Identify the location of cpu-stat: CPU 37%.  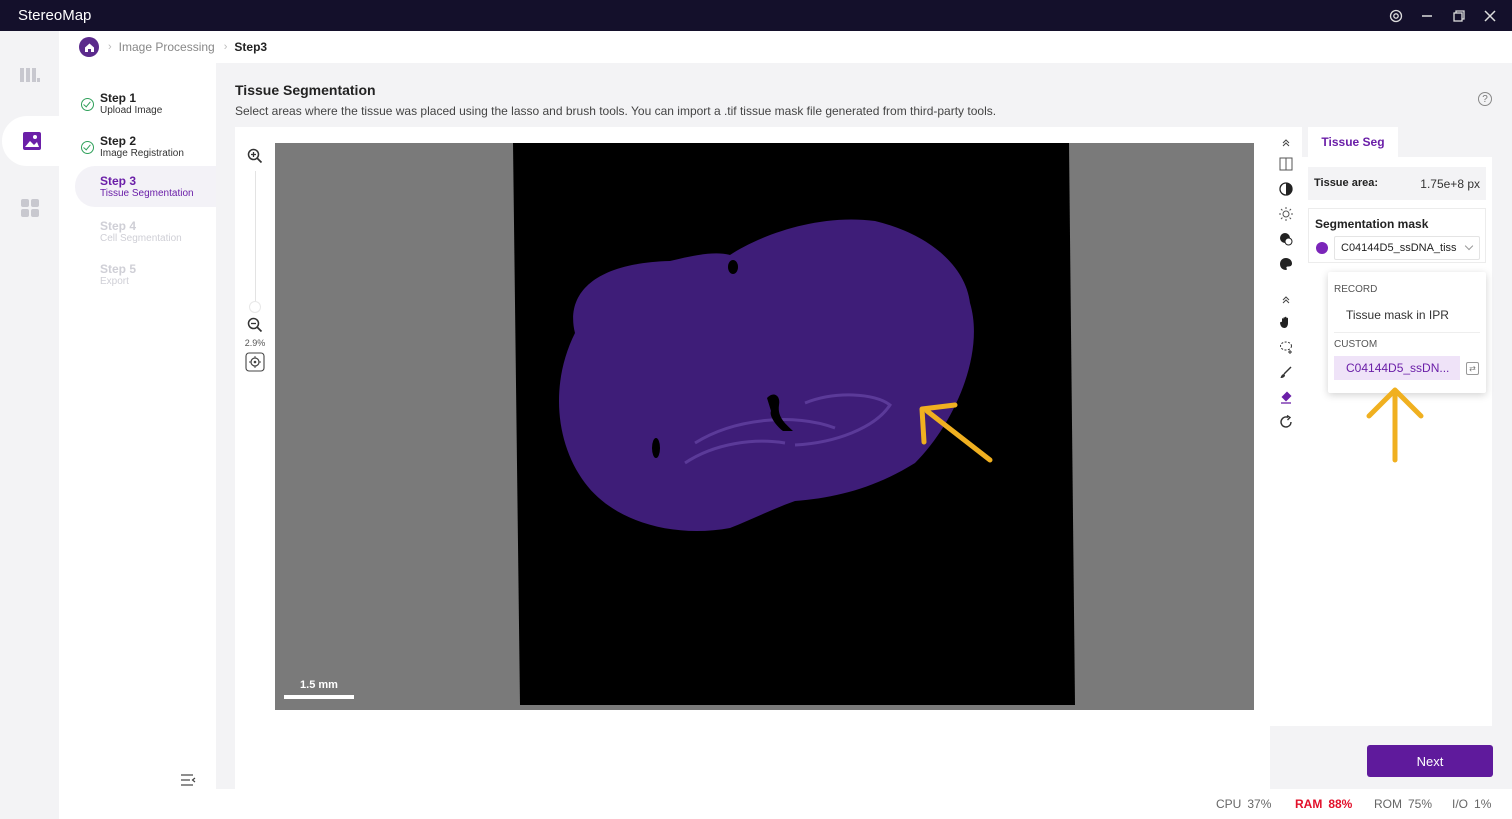
(1244, 804).